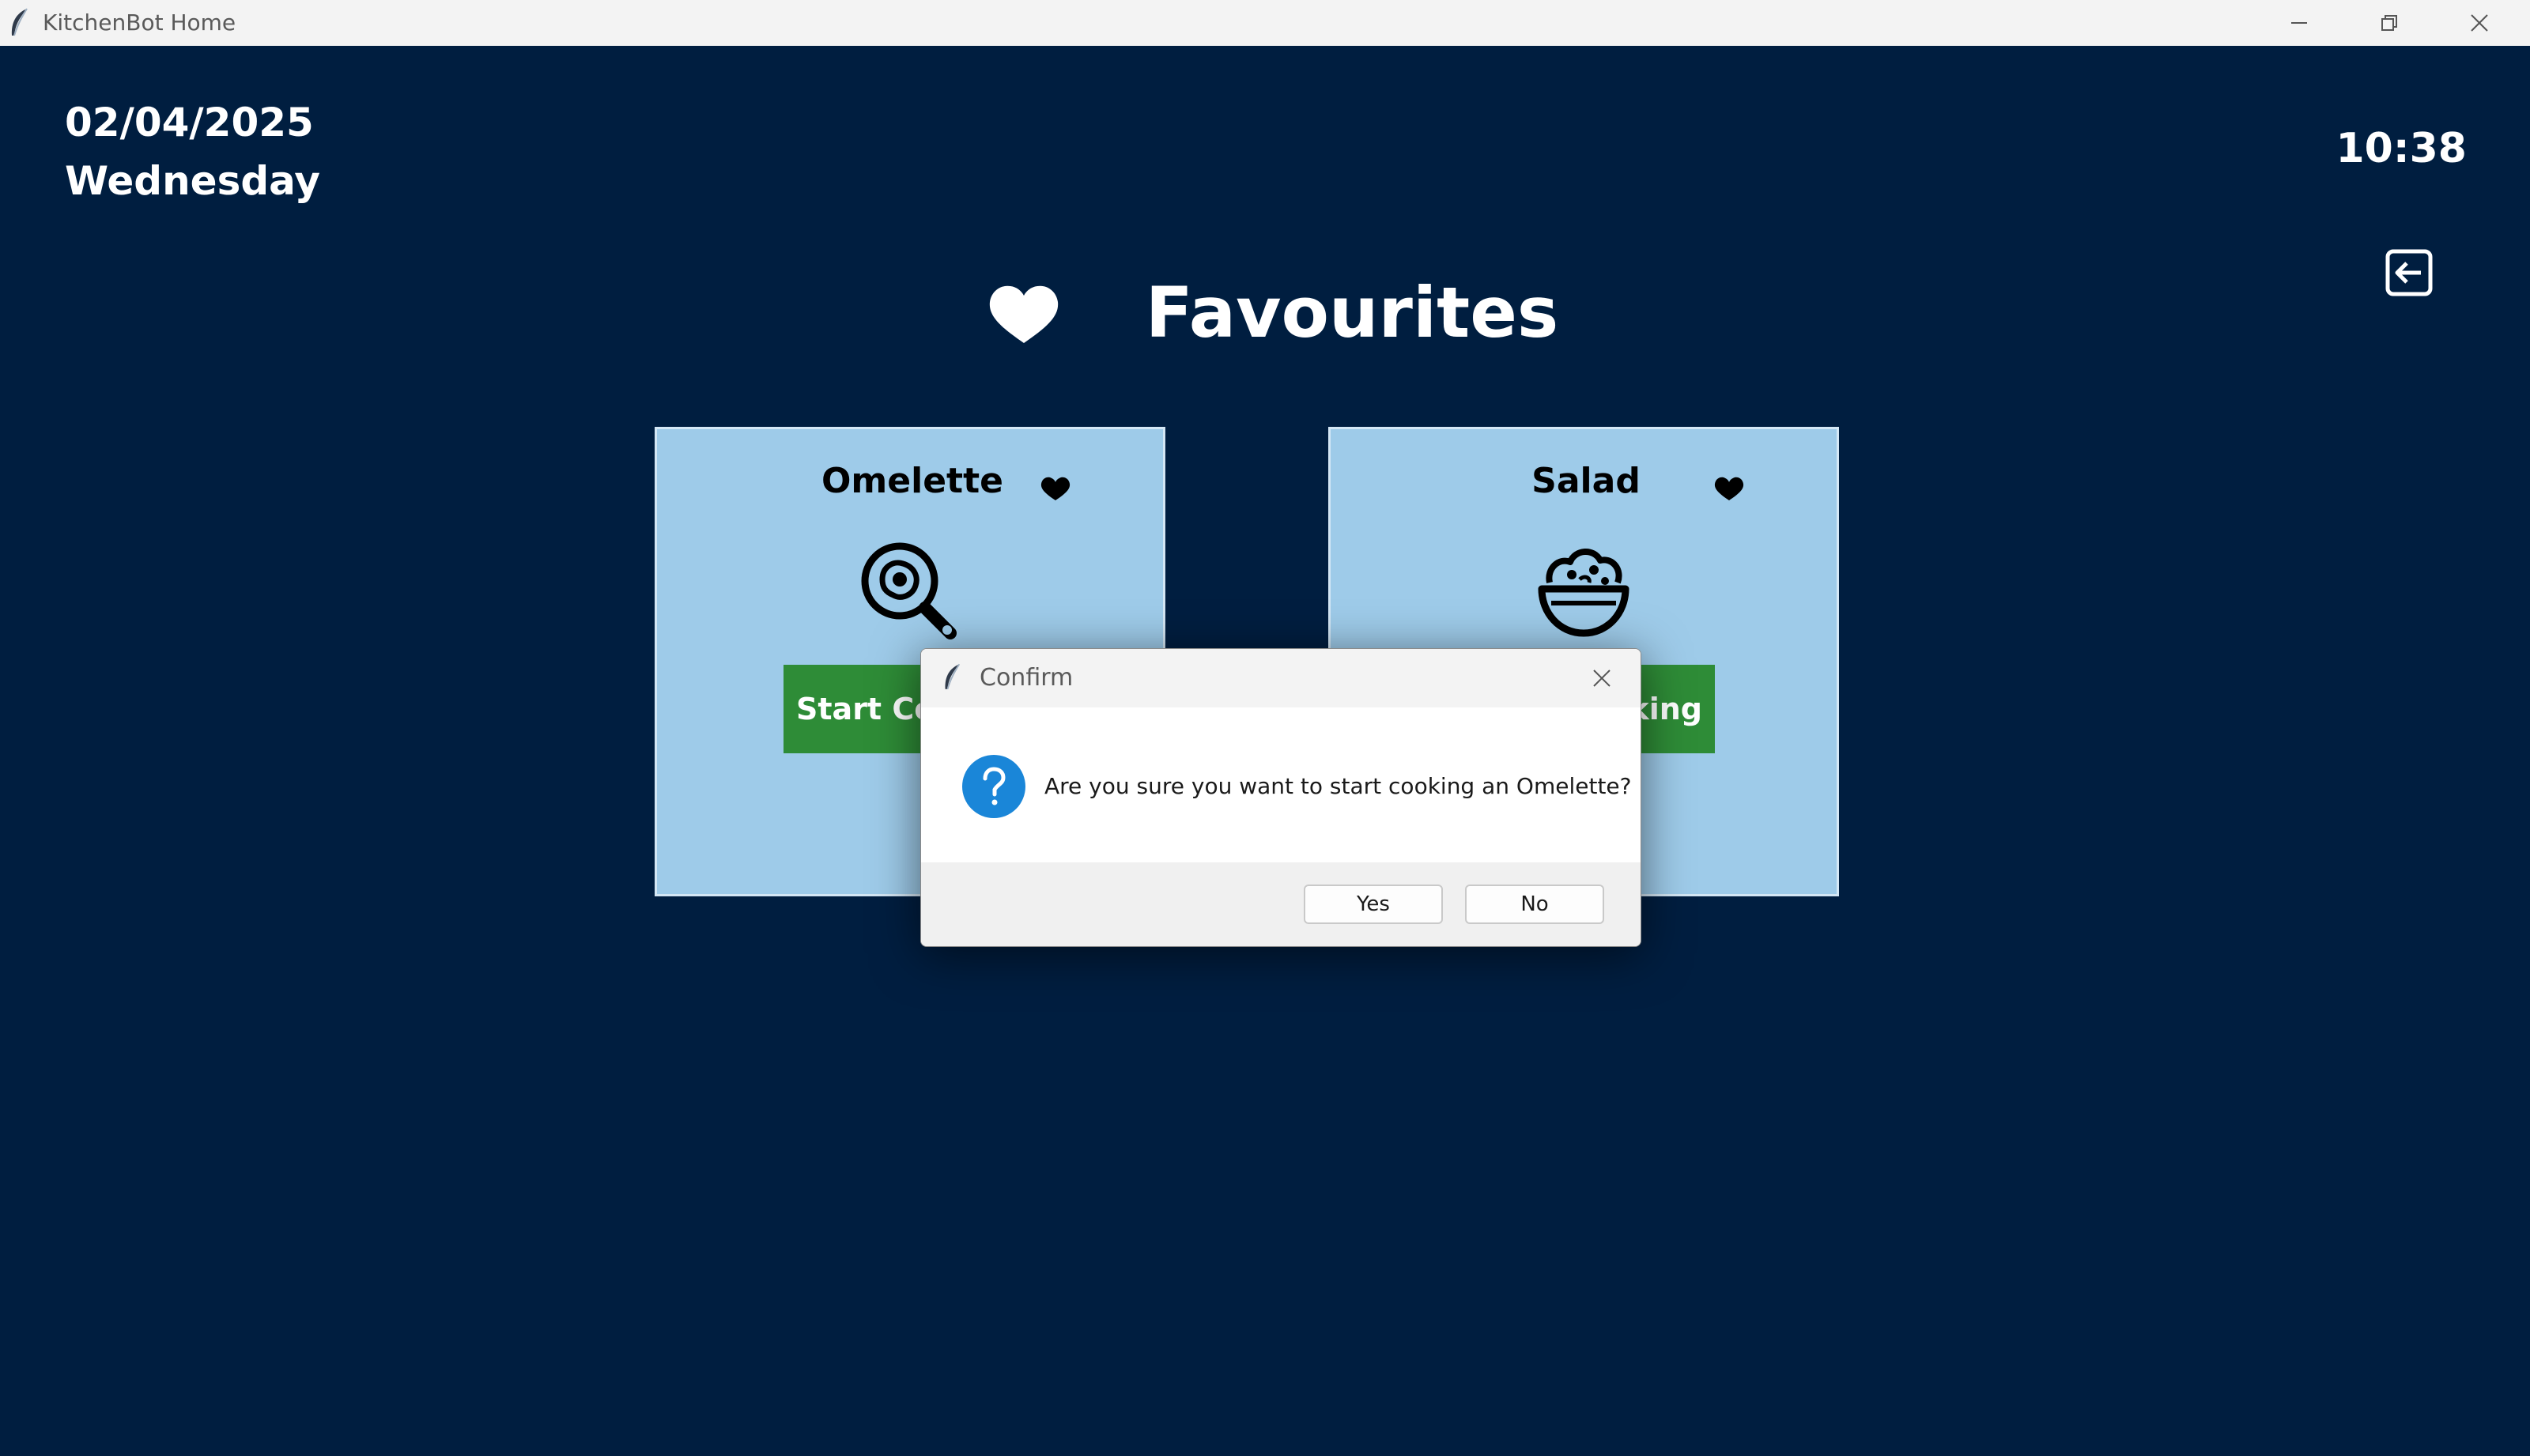  I want to click on no-button: No, so click(1534, 904).